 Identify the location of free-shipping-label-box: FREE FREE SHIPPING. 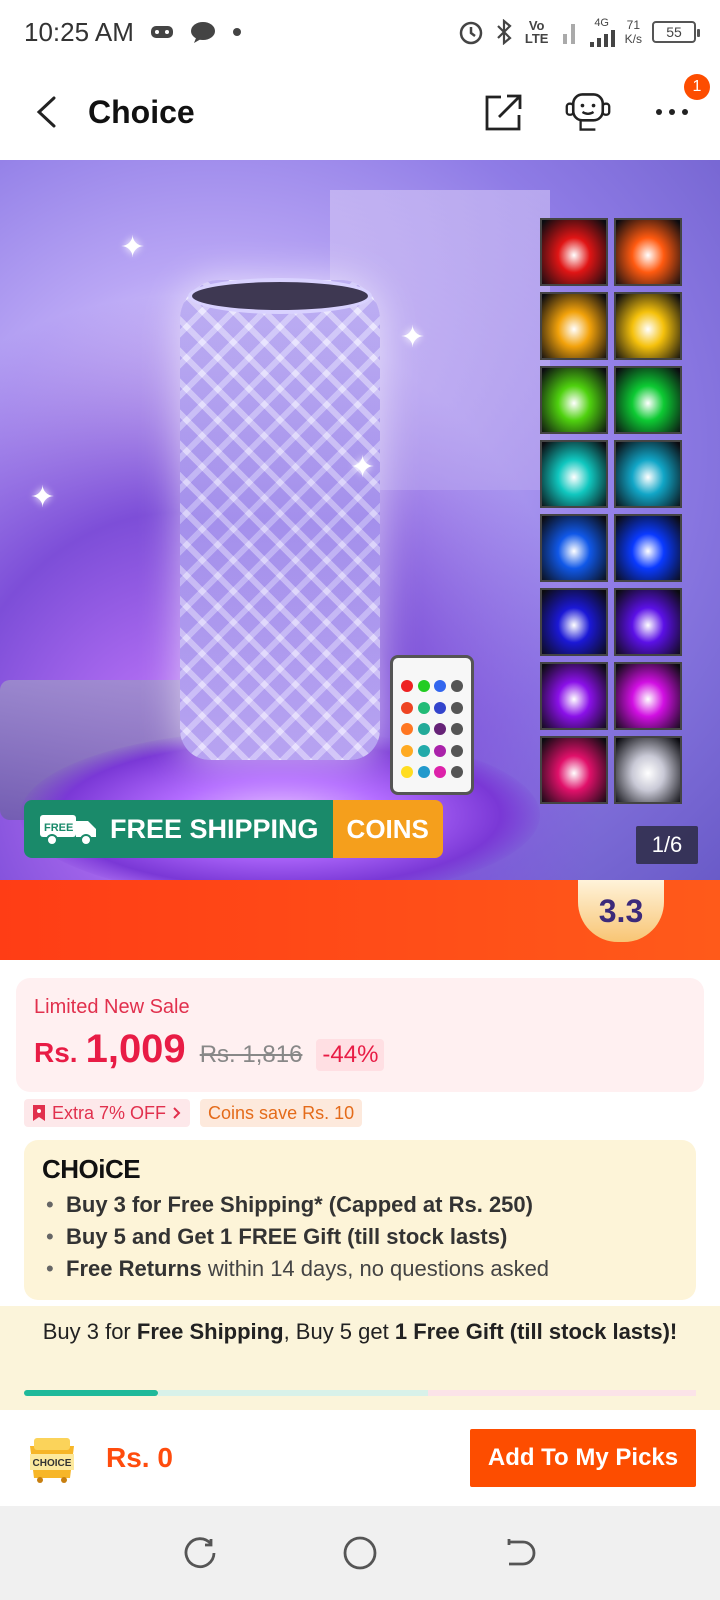
(178, 829).